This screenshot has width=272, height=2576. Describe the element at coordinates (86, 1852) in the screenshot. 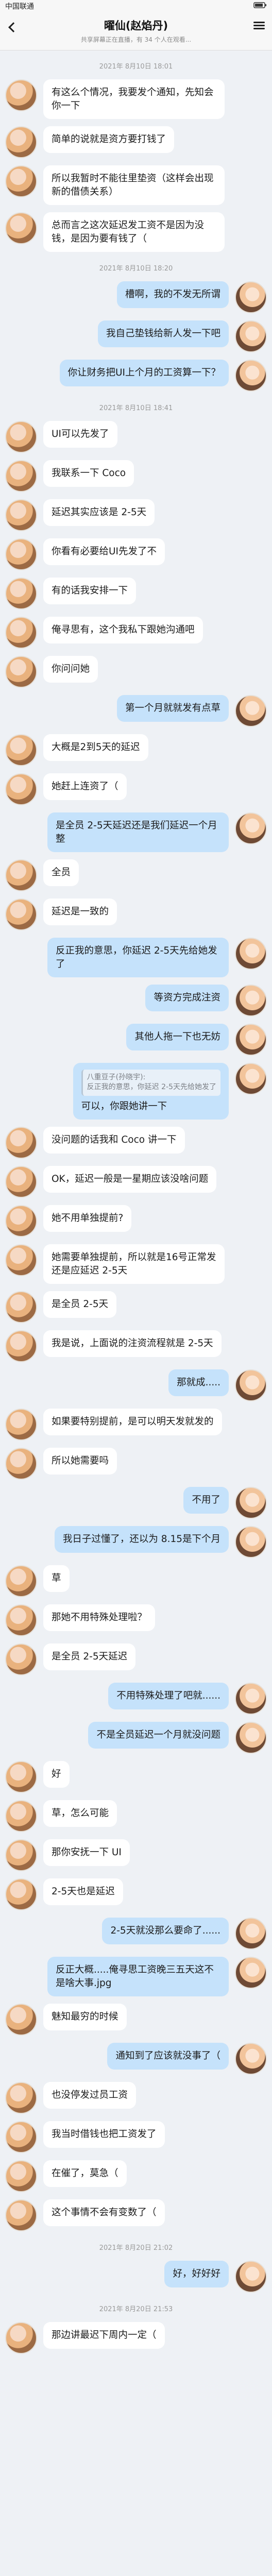

I see `message-bubble: 那你安抚一下 UI` at that location.